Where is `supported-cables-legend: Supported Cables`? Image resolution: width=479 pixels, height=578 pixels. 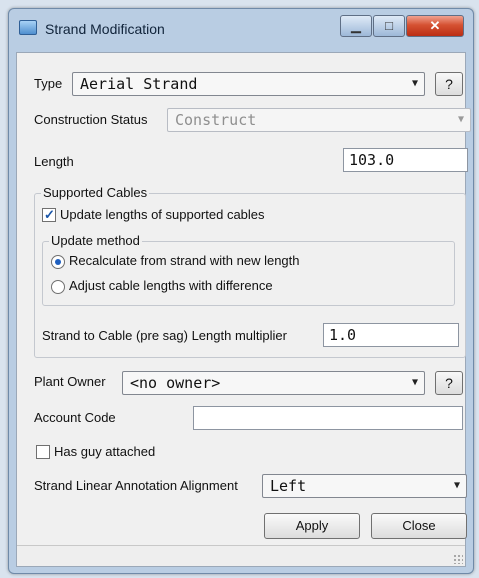 supported-cables-legend: Supported Cables is located at coordinates (95, 192).